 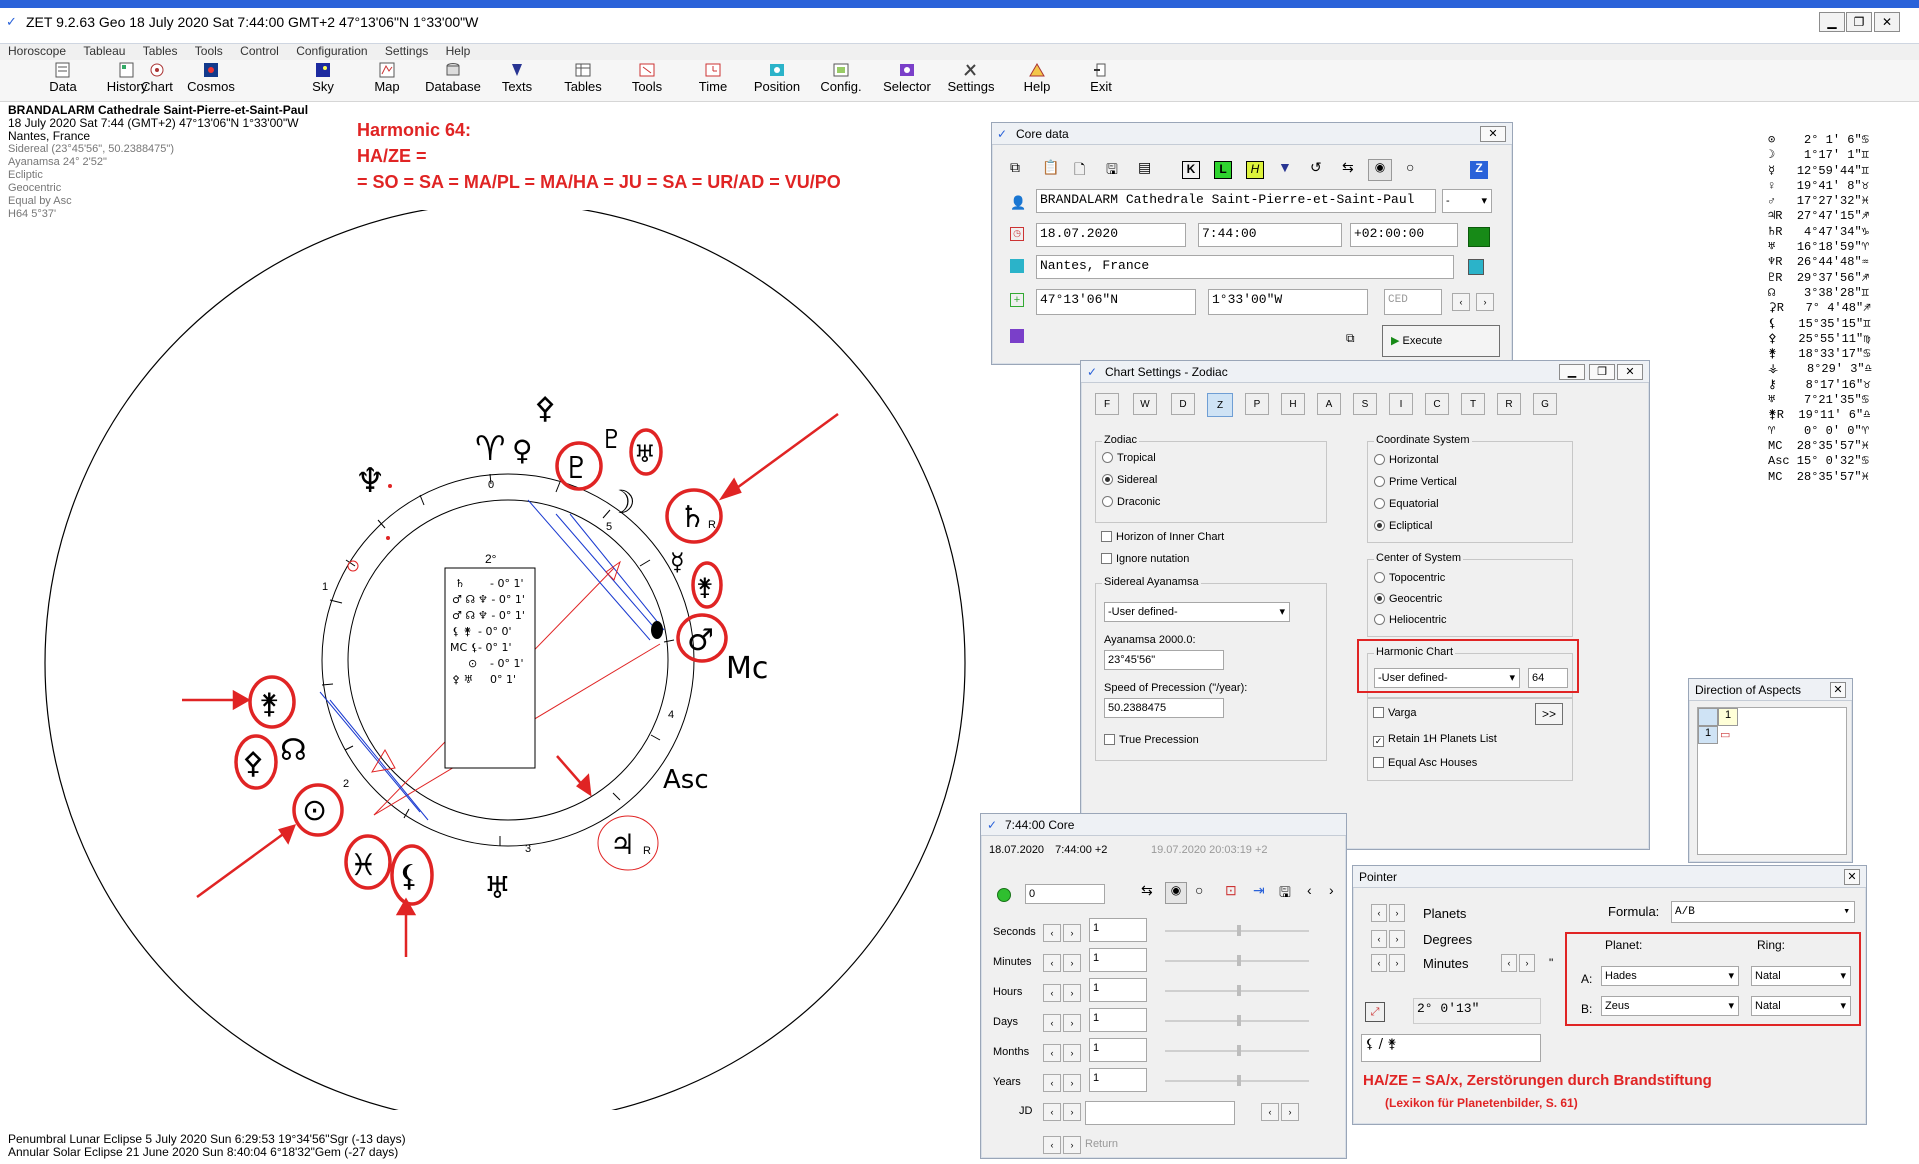 I want to click on tab-z: Z, so click(x=1220, y=405).